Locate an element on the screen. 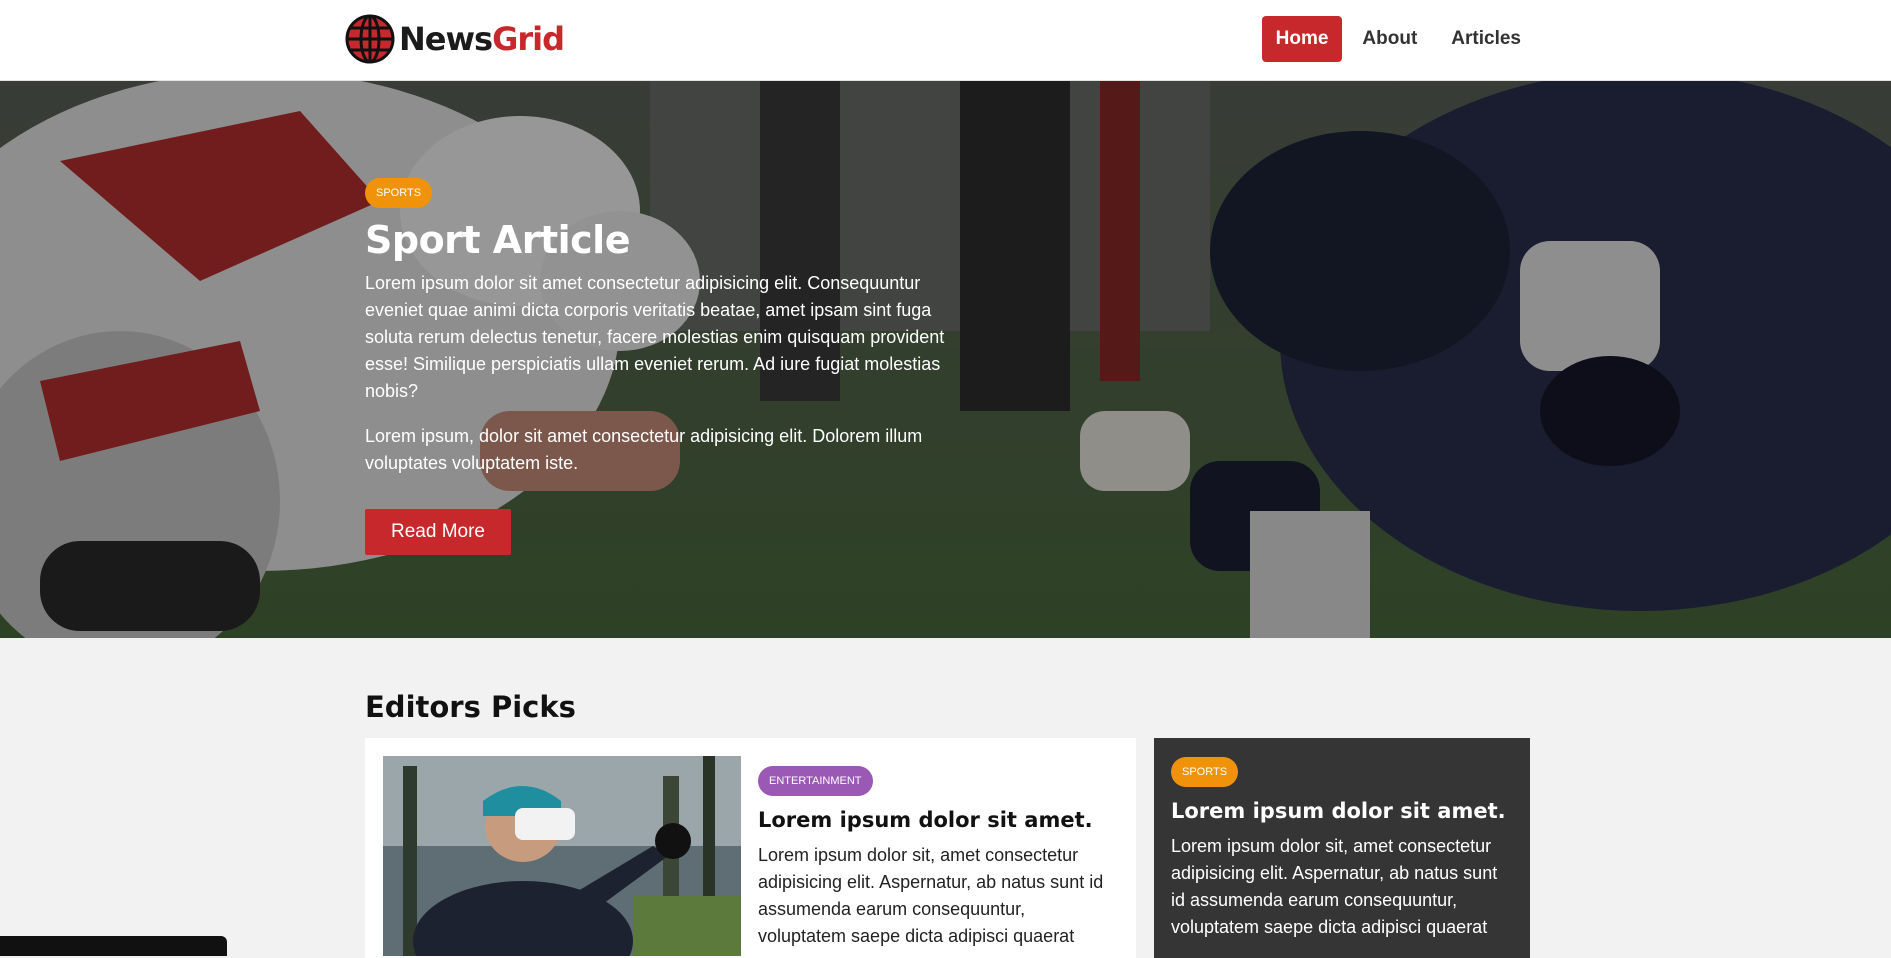  nav-about: About is located at coordinates (1389, 39).